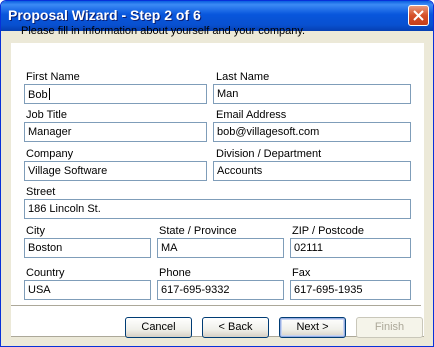  What do you see at coordinates (41, 192) in the screenshot?
I see `street-label: Street` at bounding box center [41, 192].